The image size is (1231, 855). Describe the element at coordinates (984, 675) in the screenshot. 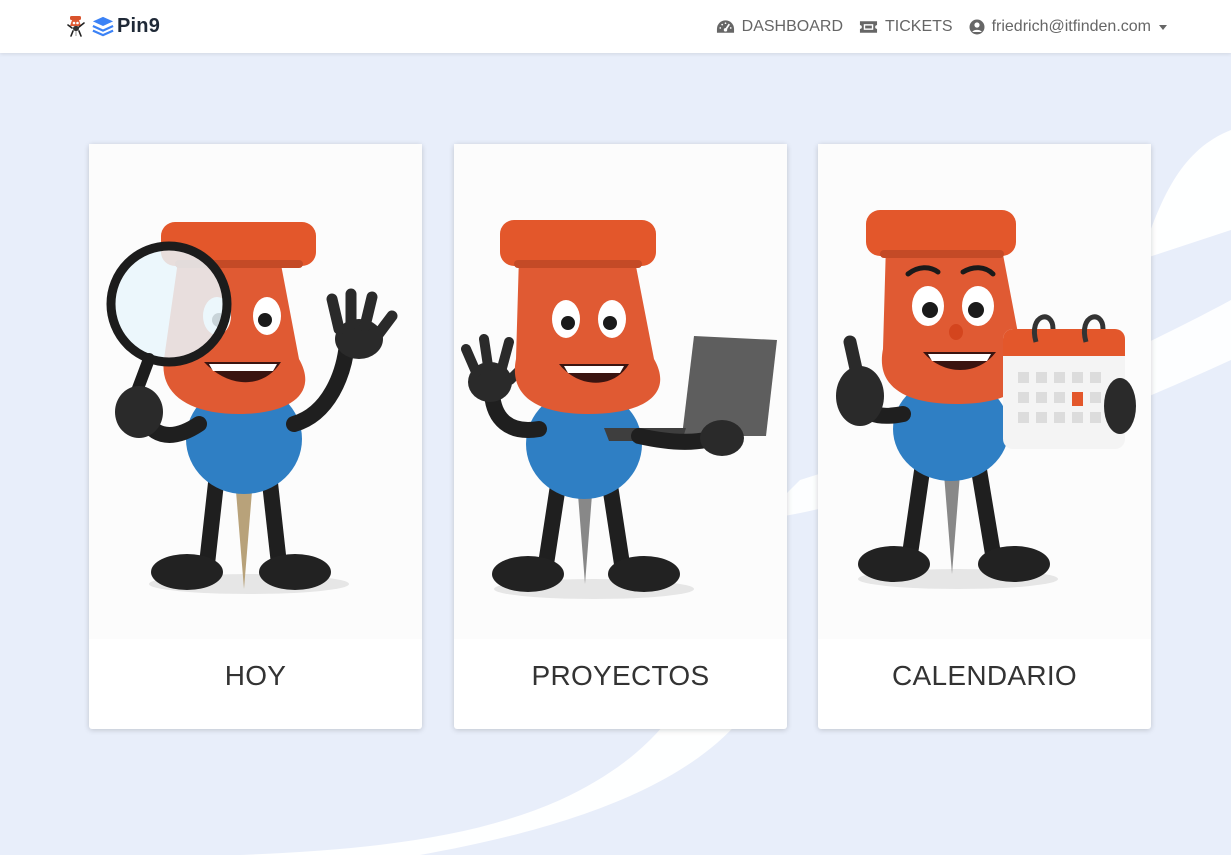

I see `card-title: CALENDARIO` at that location.